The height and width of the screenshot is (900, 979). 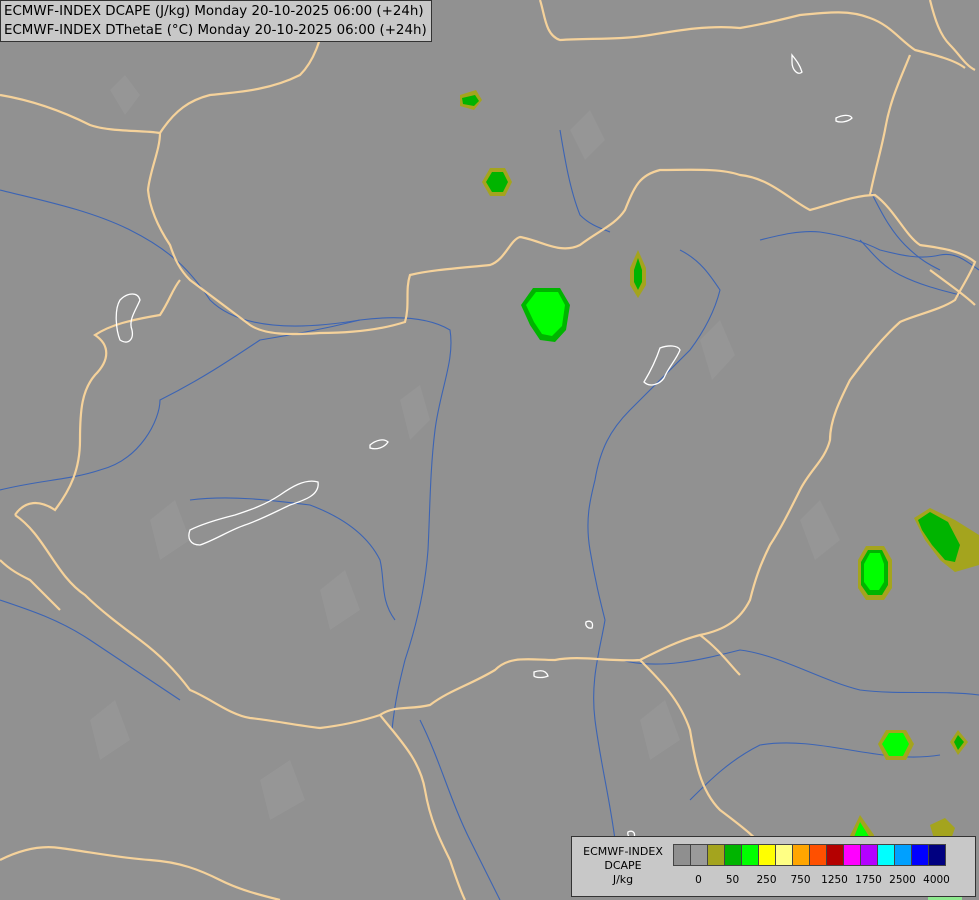 I want to click on legend-ticks: 0 50 250 750 1250 1750 2500 4000, so click(x=823, y=881).